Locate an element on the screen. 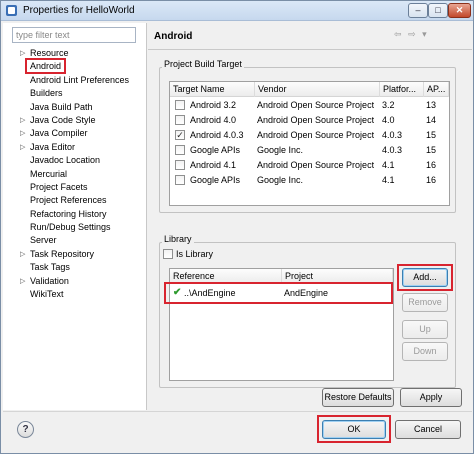  help-icon: ? is located at coordinates (25, 429).